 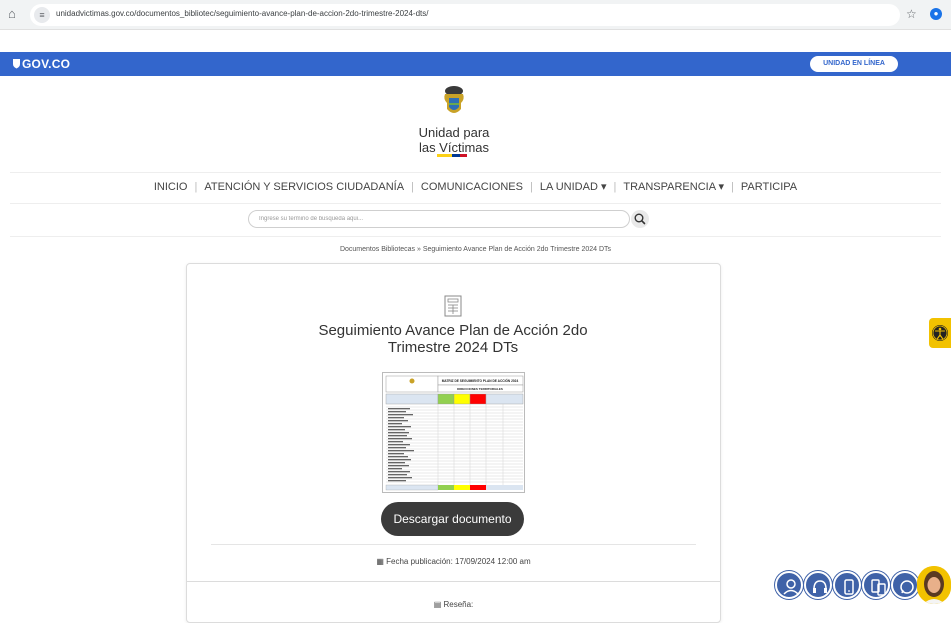 What do you see at coordinates (475, 172) in the screenshot?
I see `nav-top-divider` at bounding box center [475, 172].